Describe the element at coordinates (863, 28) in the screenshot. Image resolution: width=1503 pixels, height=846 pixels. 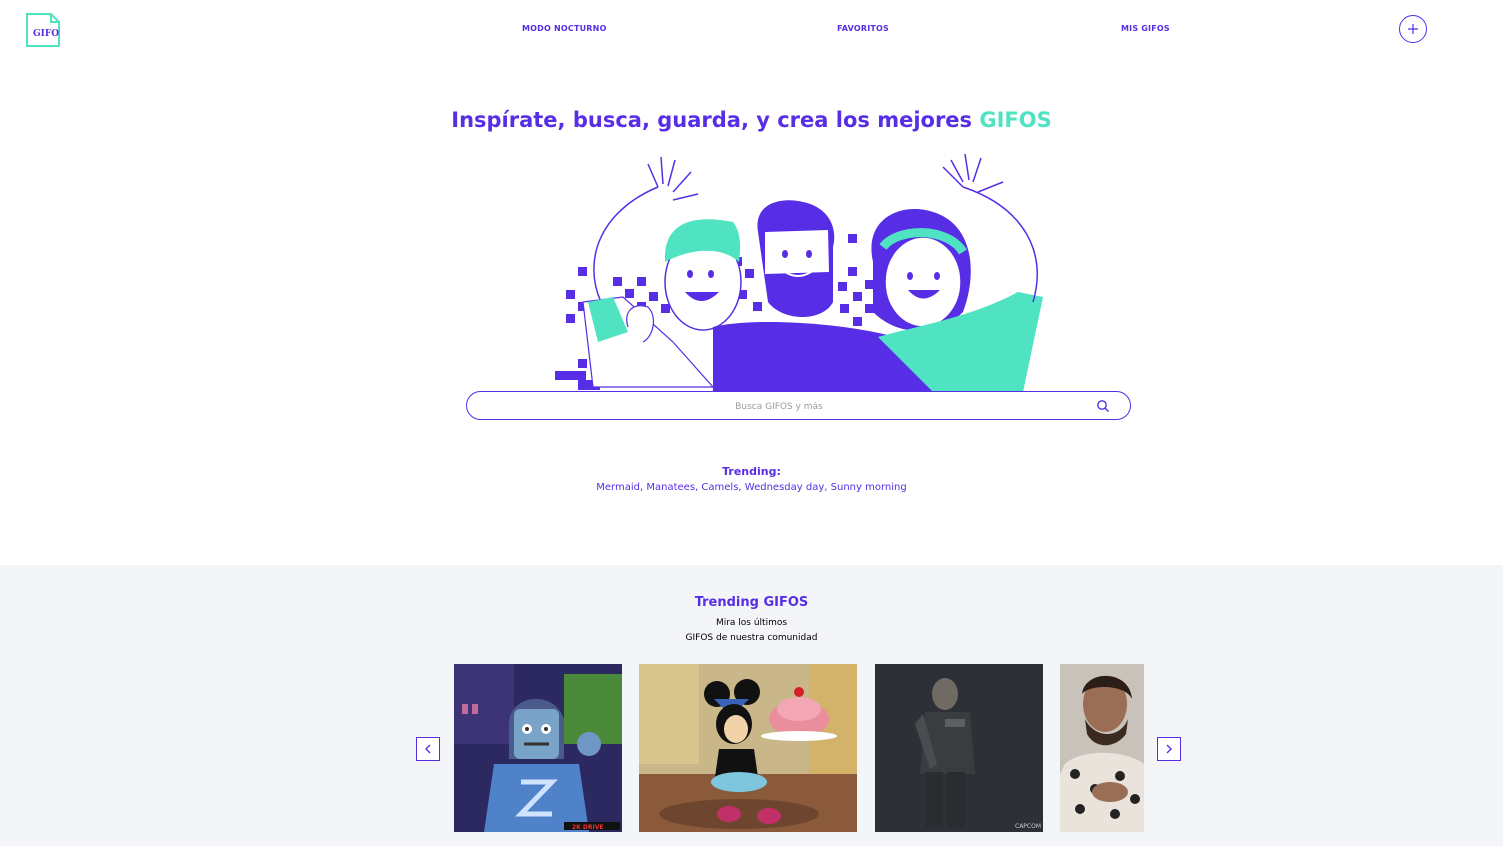
I see `nav-favorites: FAVORITOS` at that location.